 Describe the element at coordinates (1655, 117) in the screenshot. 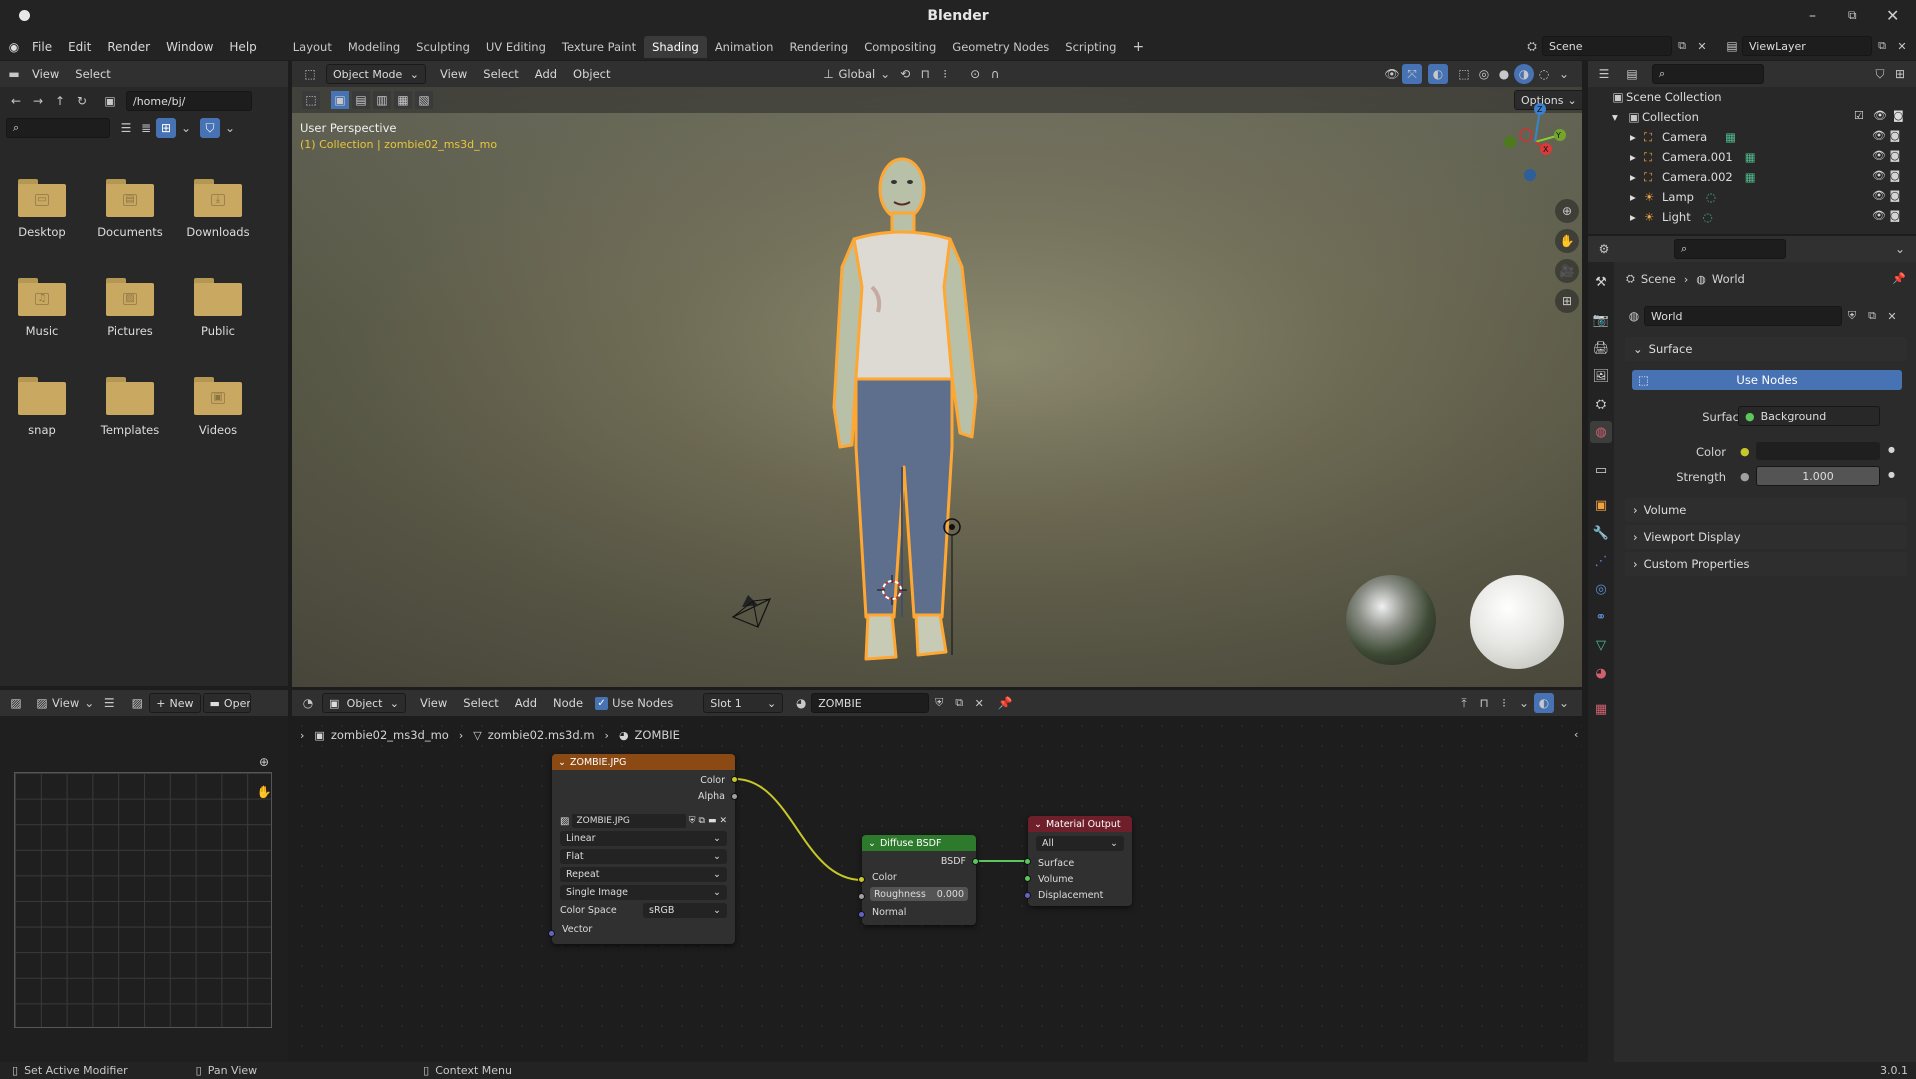

I see `outliner-collection: ▾ ▣ Collection` at that location.